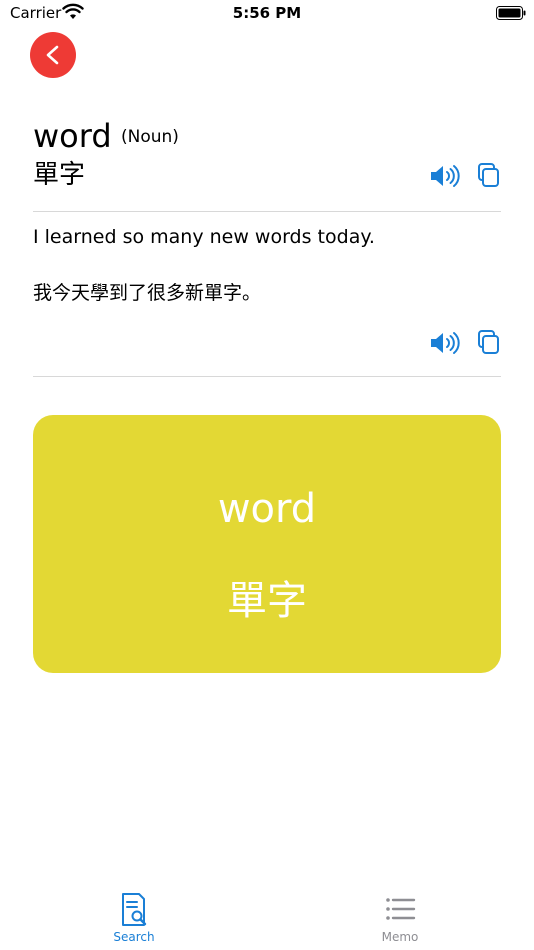 This screenshot has width=534, height=950. Describe the element at coordinates (59, 175) in the screenshot. I see `word-translation: 單字` at that location.